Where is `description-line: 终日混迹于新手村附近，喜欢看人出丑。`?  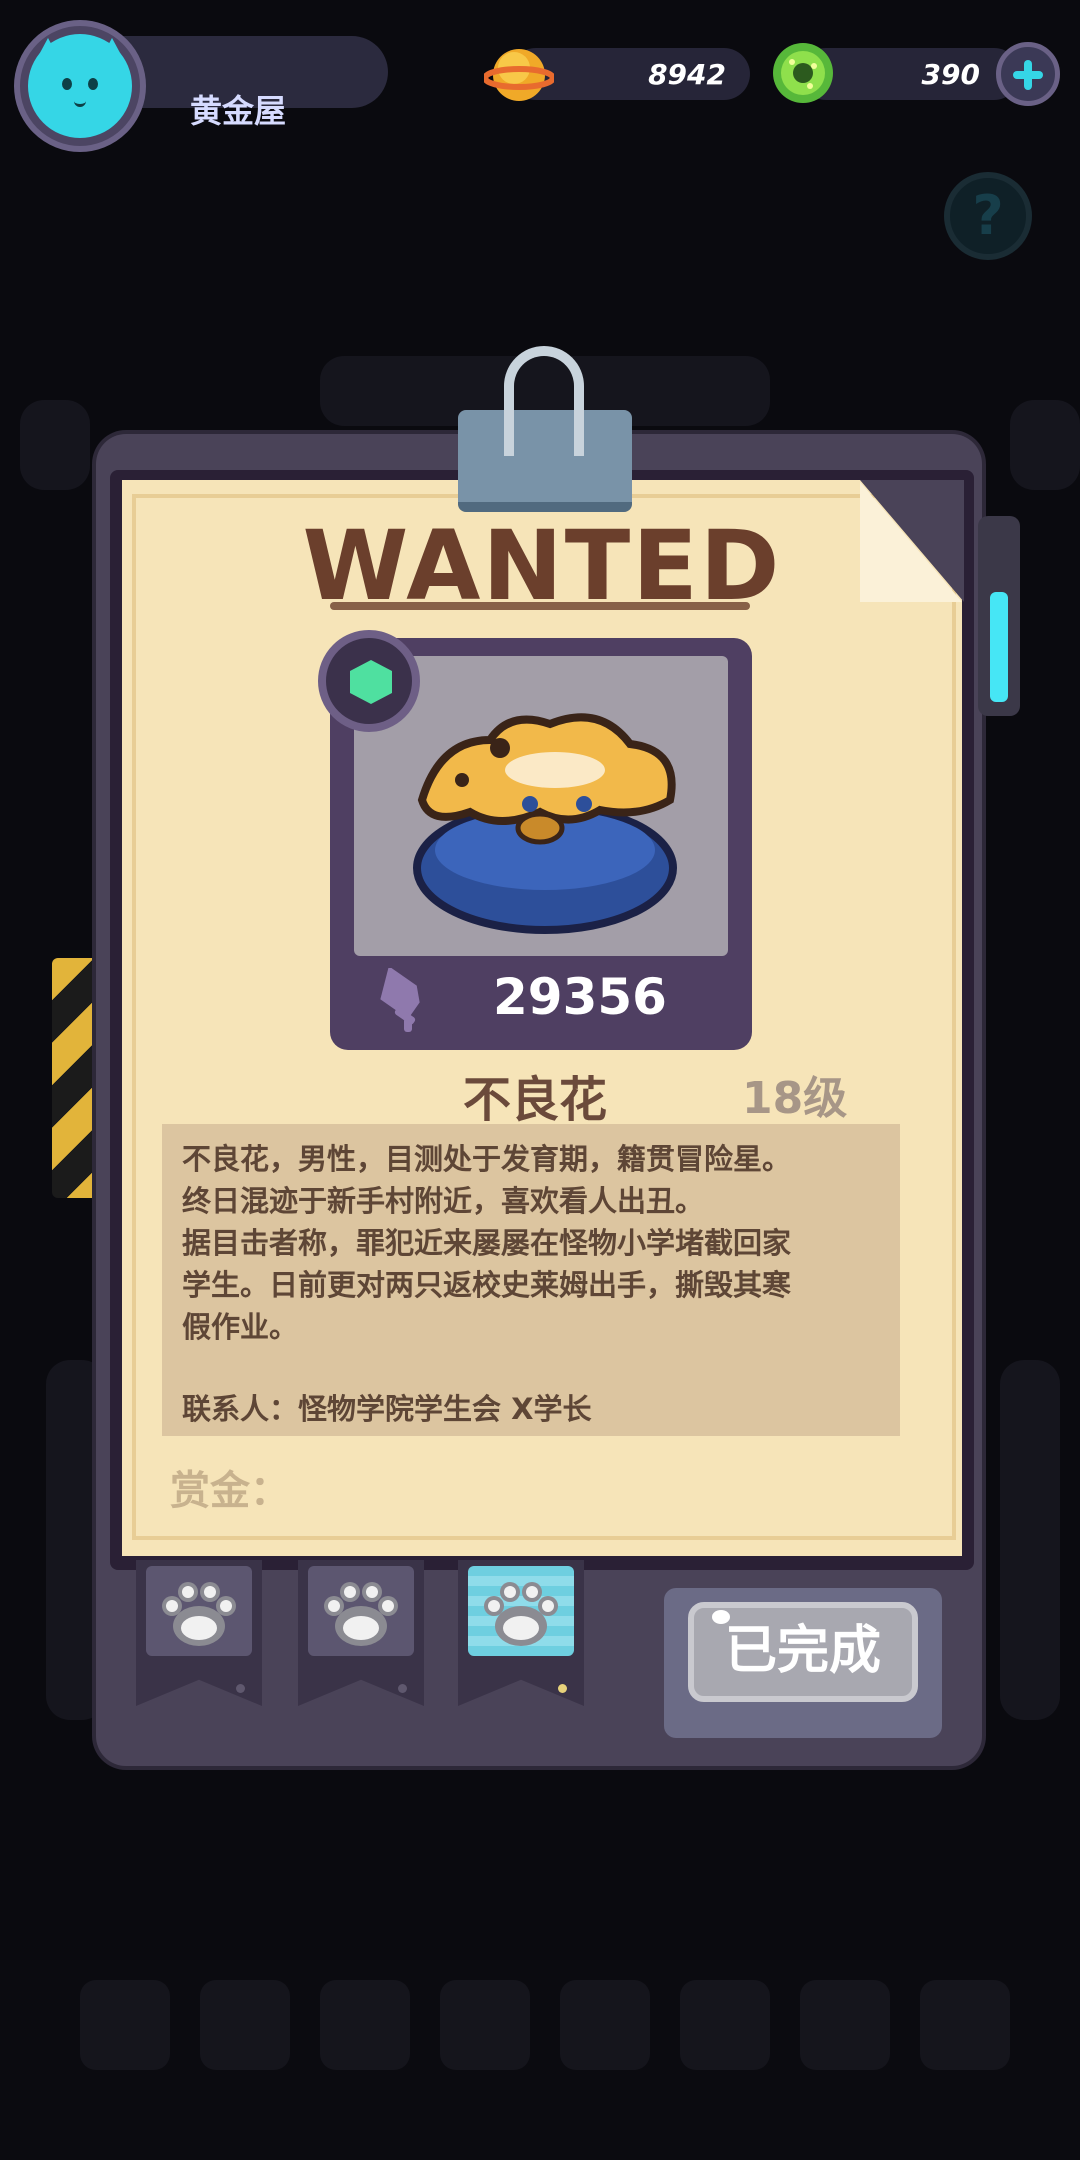
description-line: 终日混迹于新手村附近，喜欢看人出丑。 is located at coordinates (443, 1201).